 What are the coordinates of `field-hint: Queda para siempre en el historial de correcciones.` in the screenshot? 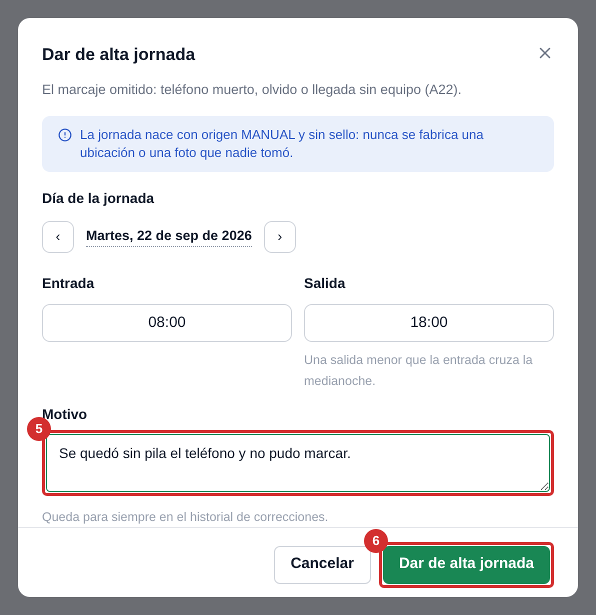 It's located at (186, 517).